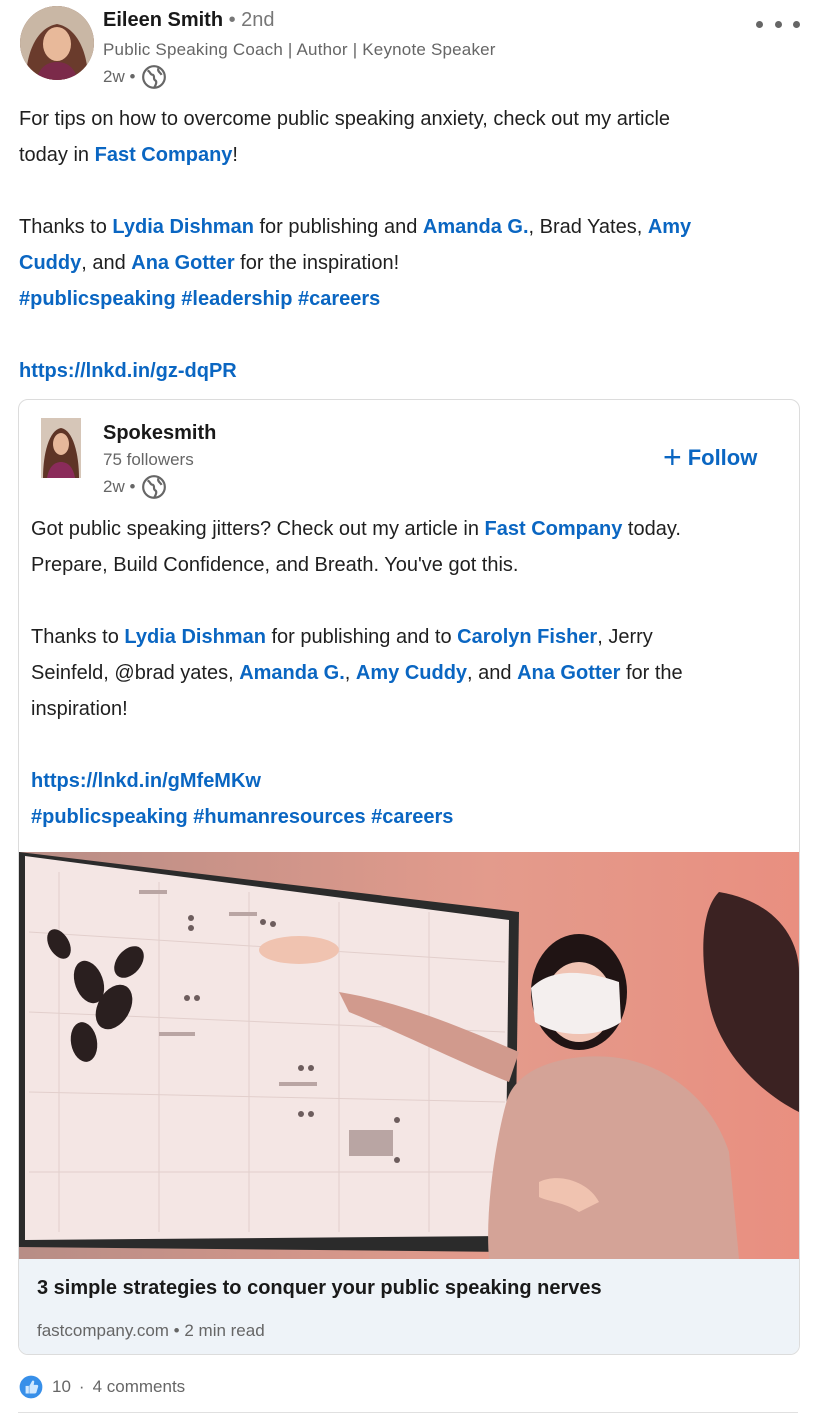 This screenshot has height=1418, width=822. Describe the element at coordinates (119, 76) in the screenshot. I see `post-time: 2w •` at that location.